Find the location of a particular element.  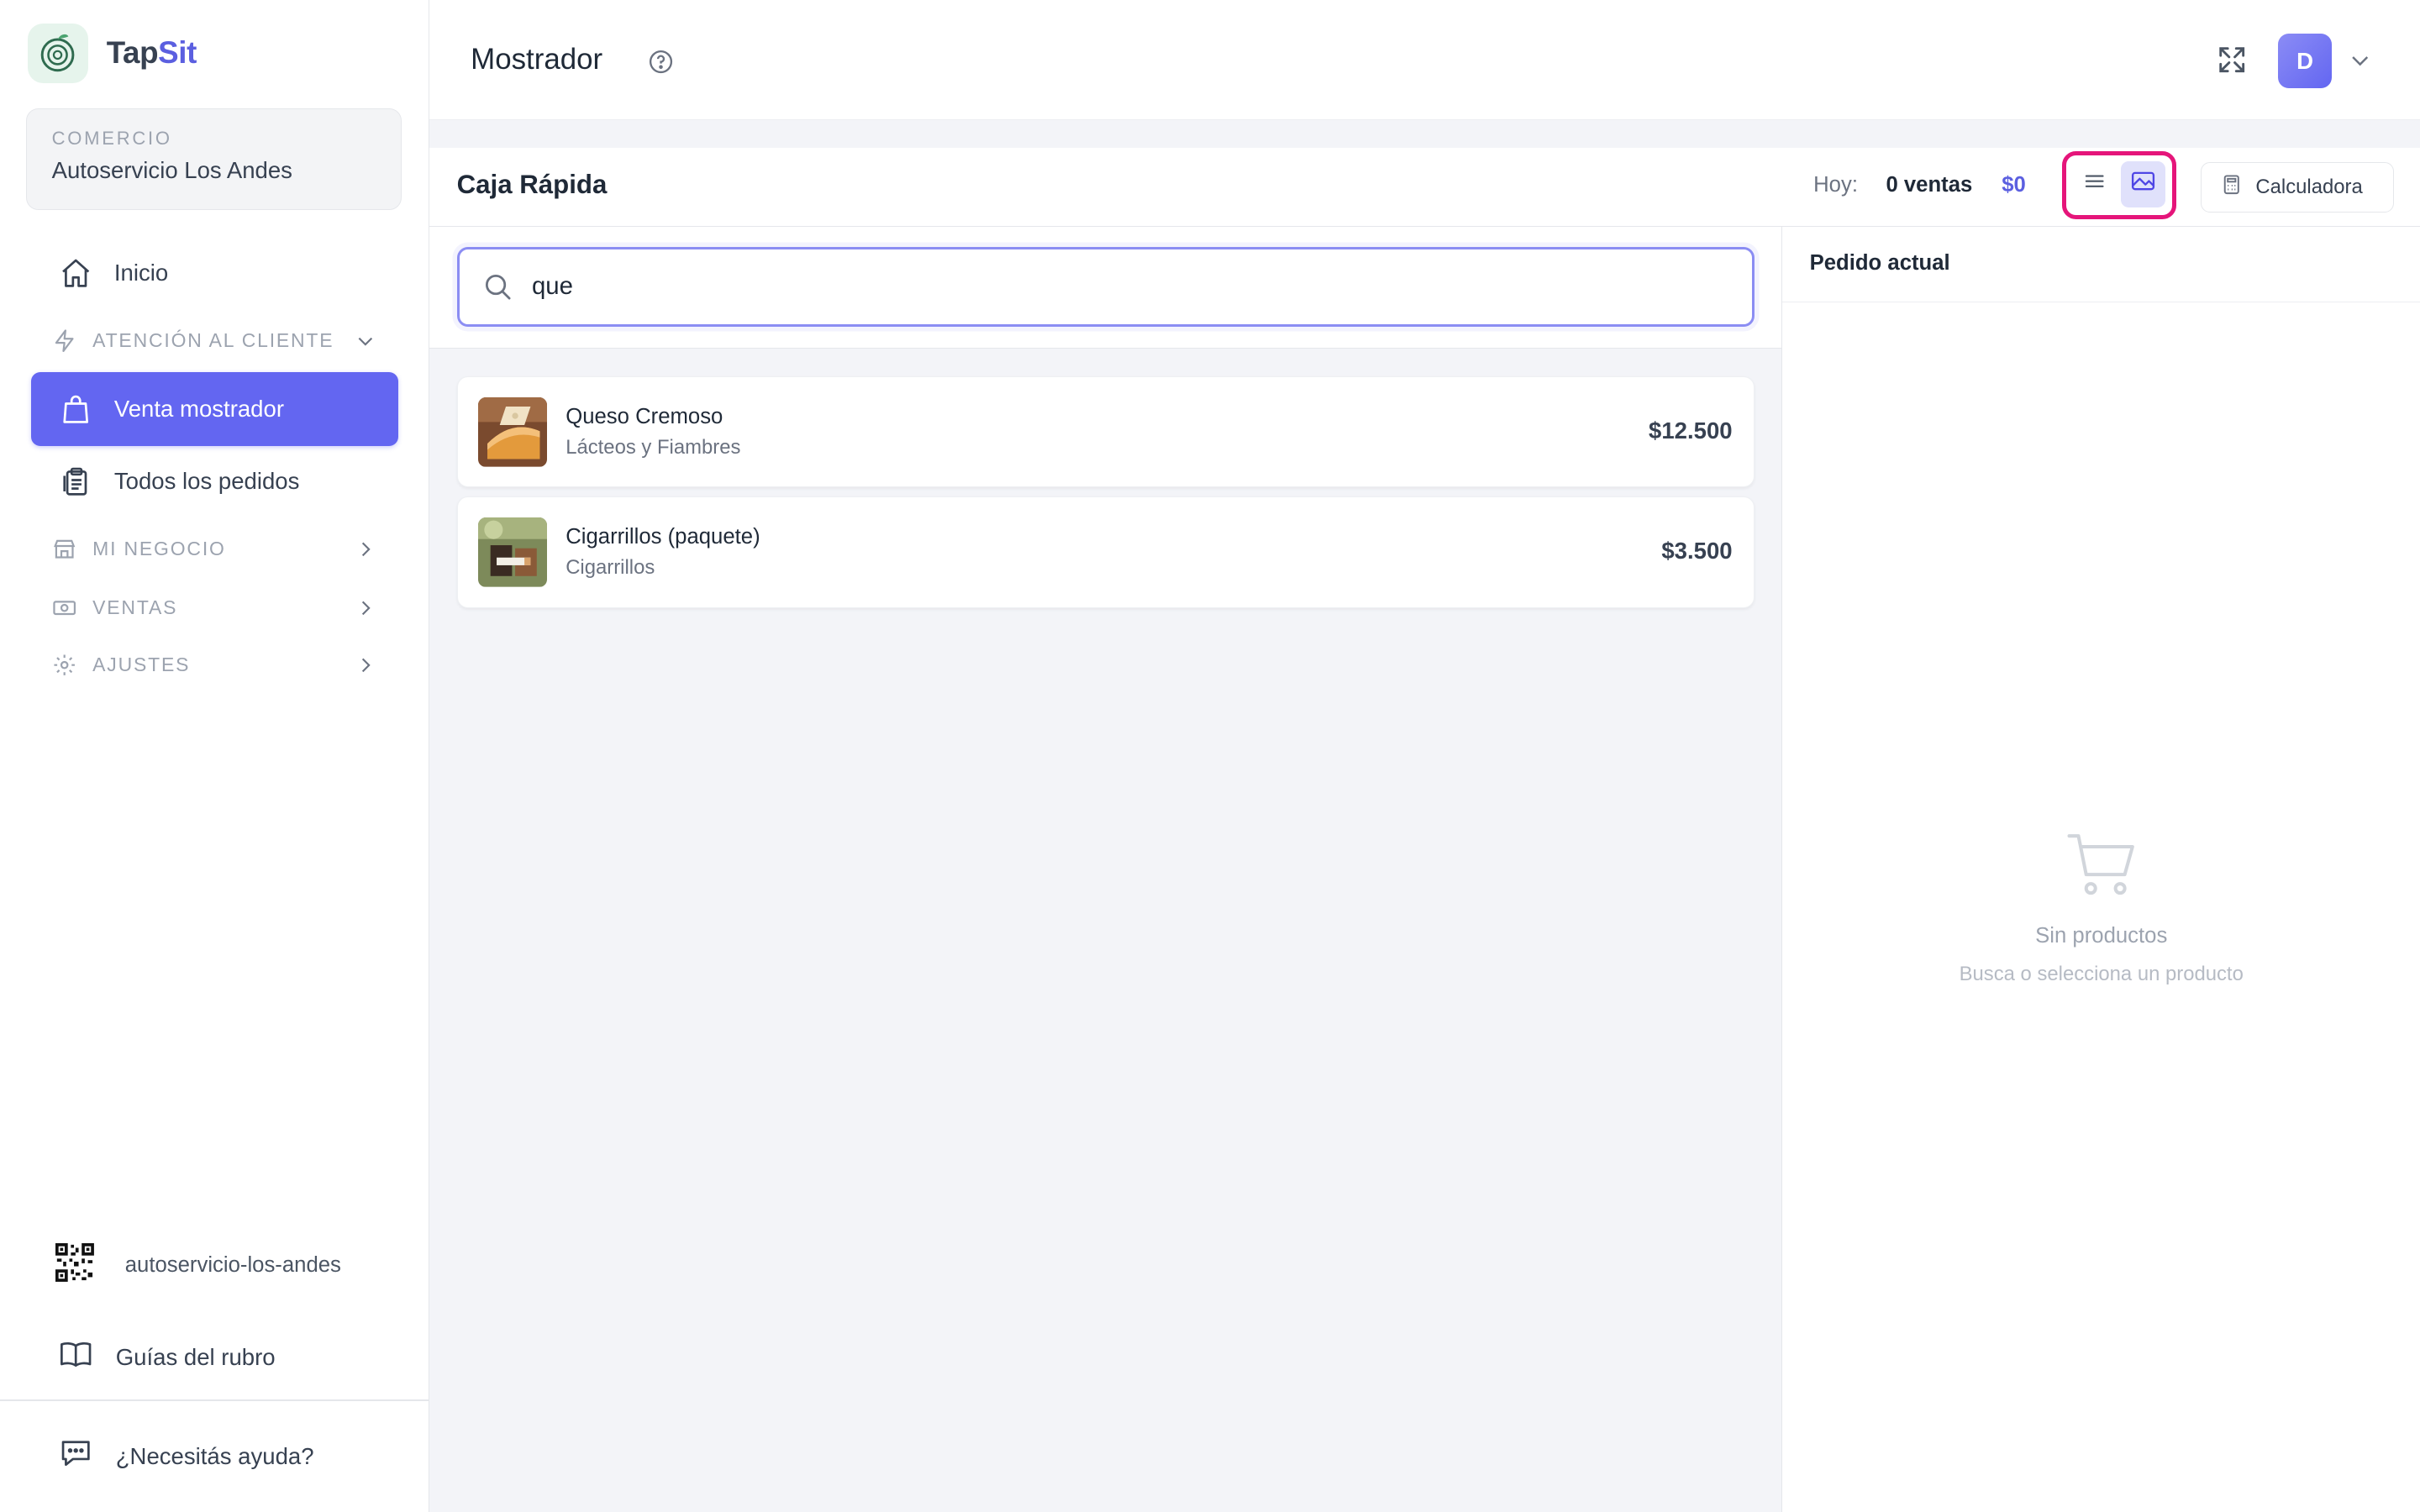

gear-icon is located at coordinates (64, 665).